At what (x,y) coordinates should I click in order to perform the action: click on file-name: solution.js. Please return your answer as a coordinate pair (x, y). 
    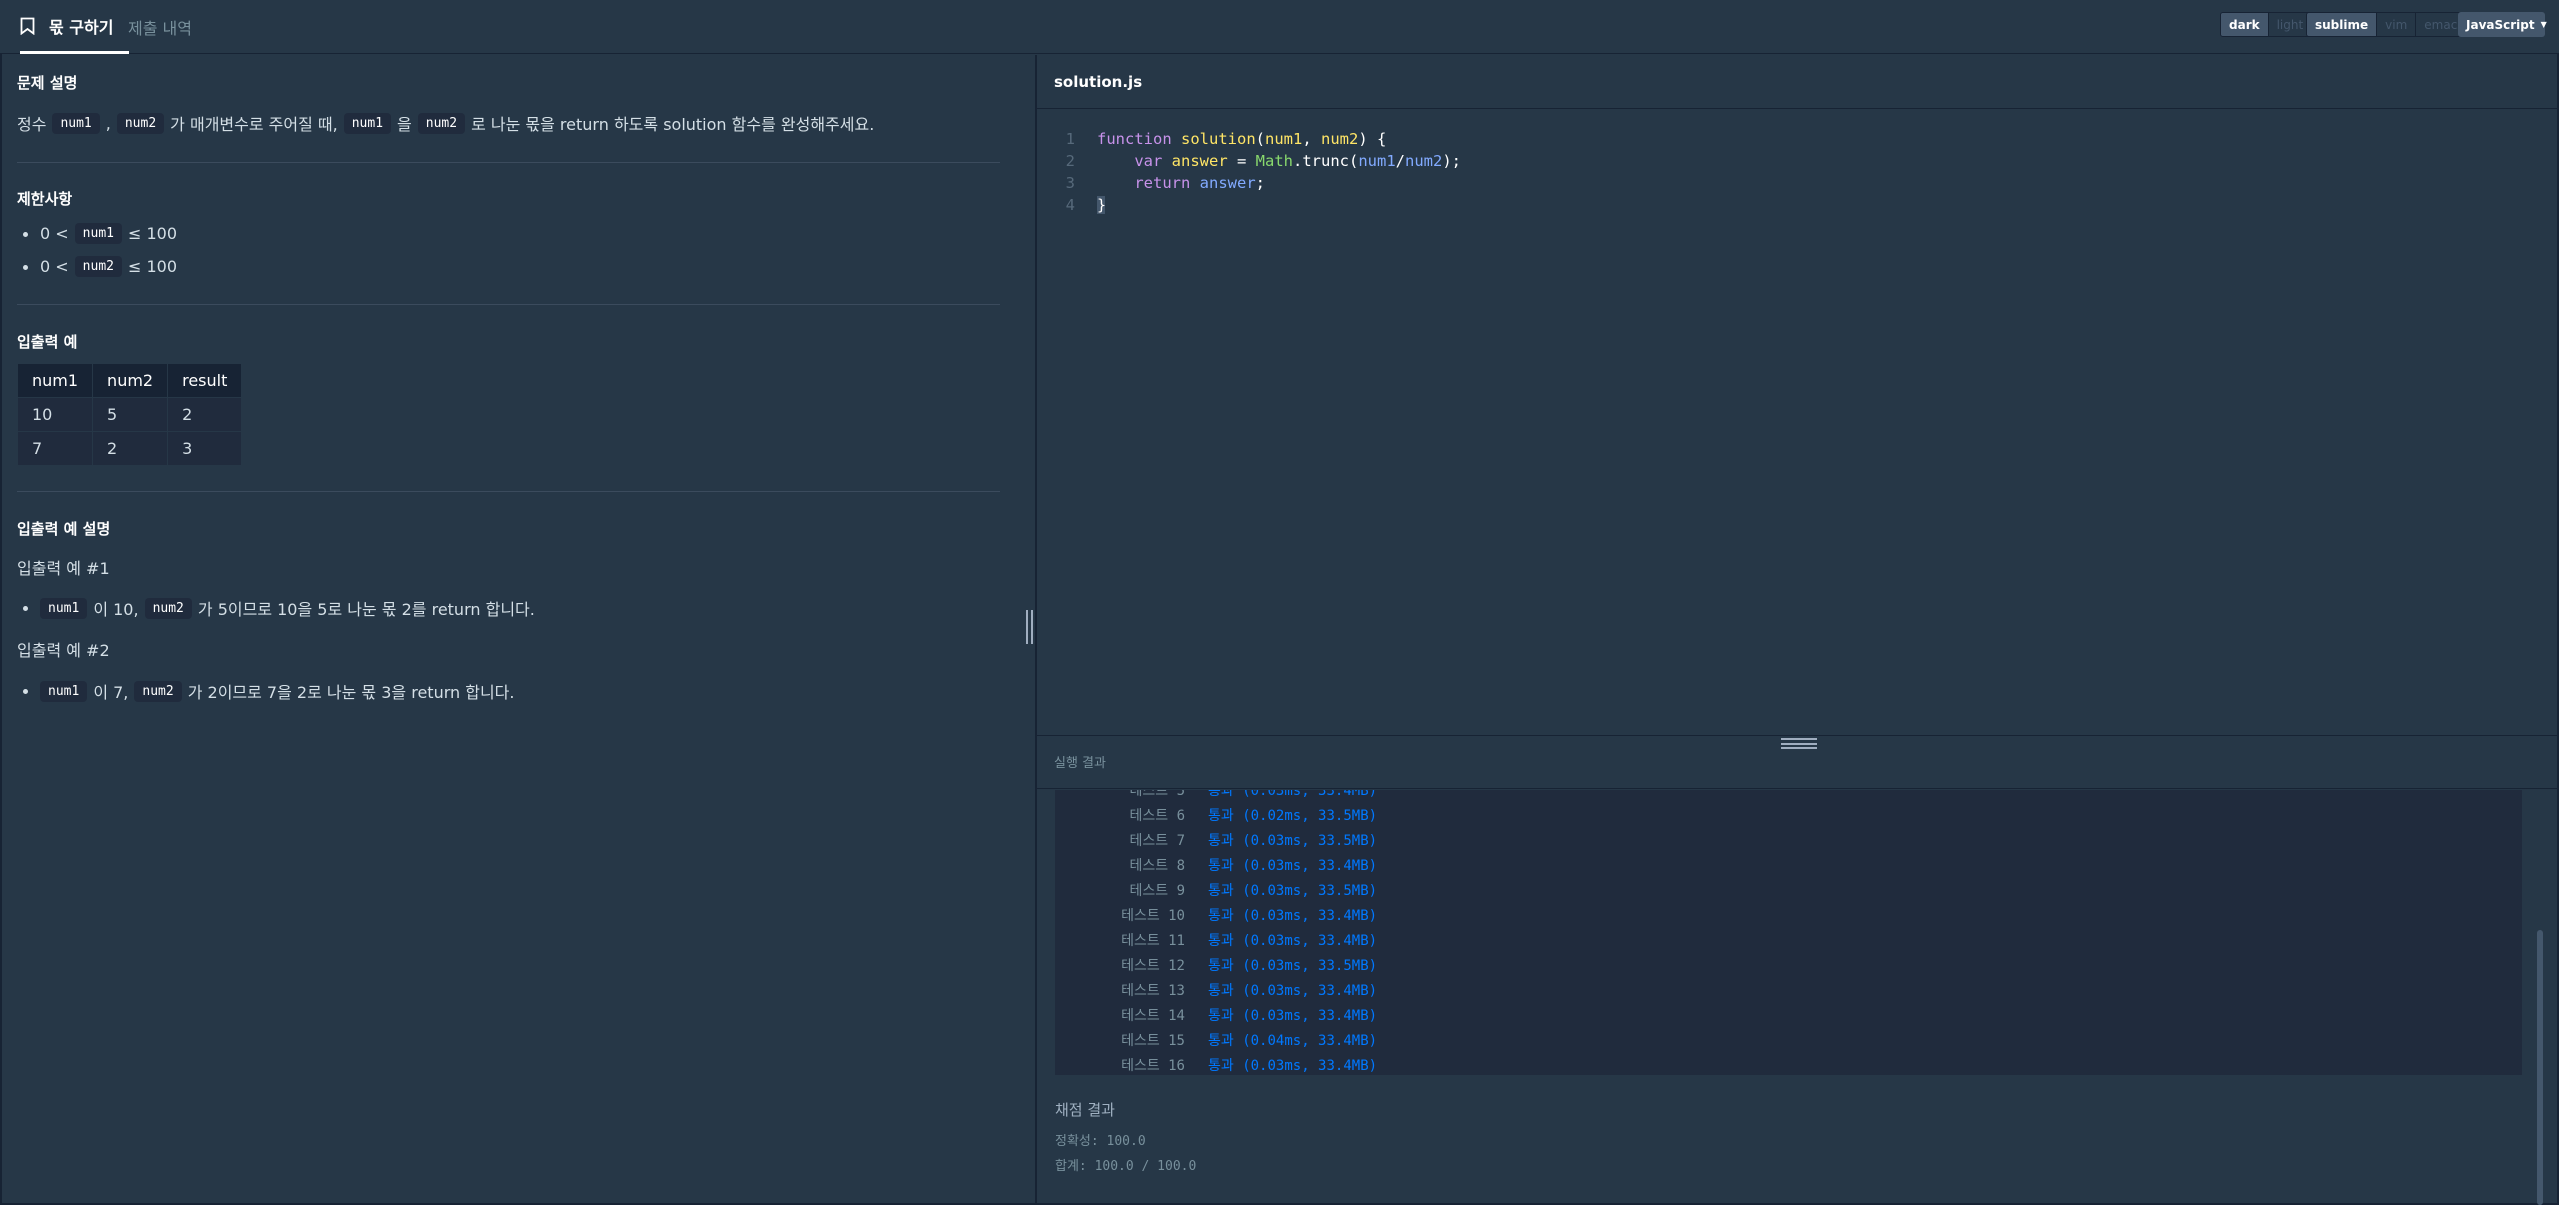
    Looking at the image, I should click on (1098, 82).